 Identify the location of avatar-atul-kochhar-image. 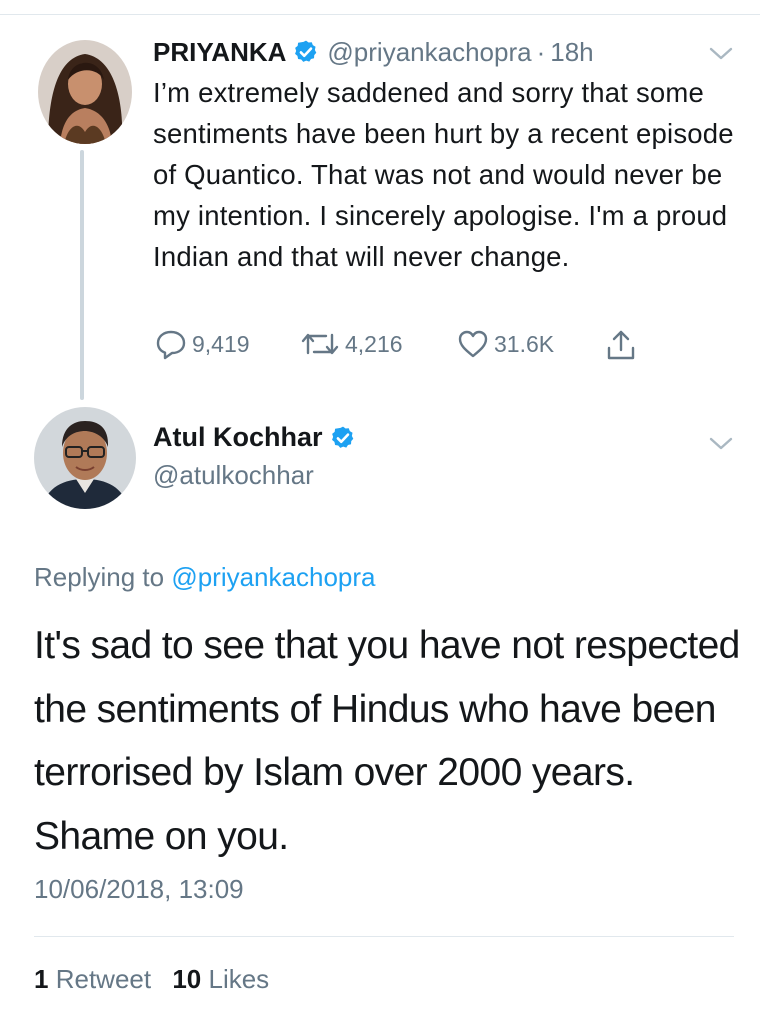
(85, 458).